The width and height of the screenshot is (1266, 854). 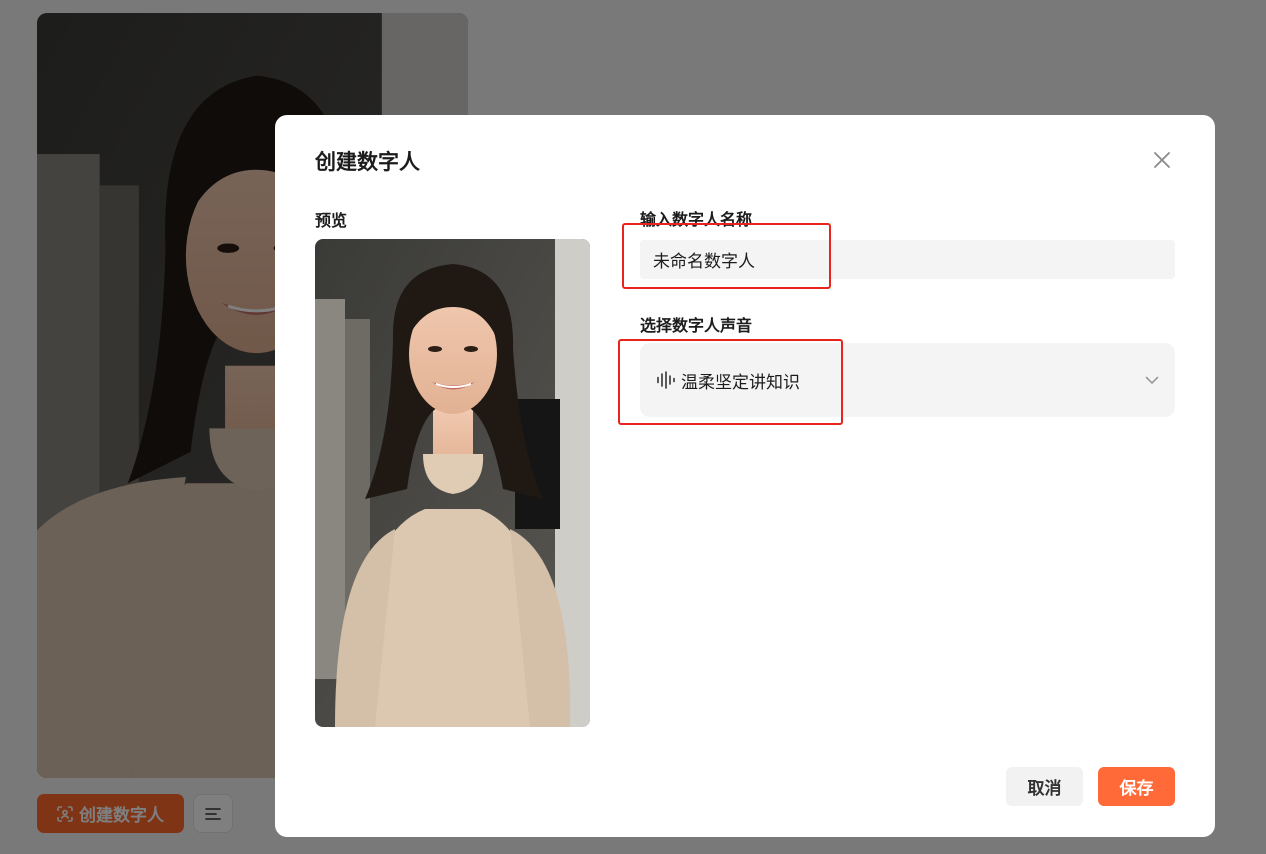 I want to click on preview-image, so click(x=452, y=483).